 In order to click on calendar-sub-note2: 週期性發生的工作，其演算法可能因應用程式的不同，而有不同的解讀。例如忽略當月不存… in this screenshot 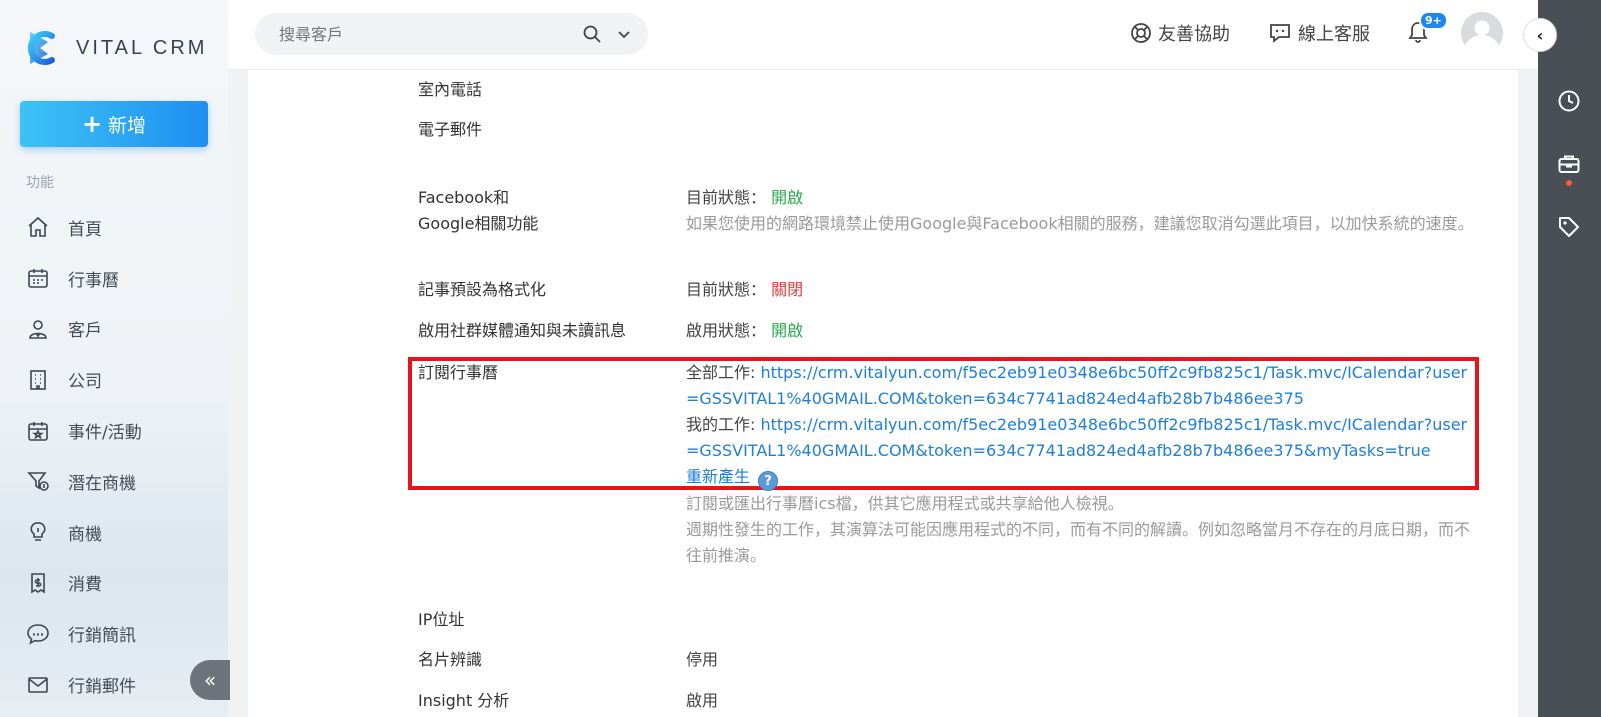, I will do `click(1078, 542)`.